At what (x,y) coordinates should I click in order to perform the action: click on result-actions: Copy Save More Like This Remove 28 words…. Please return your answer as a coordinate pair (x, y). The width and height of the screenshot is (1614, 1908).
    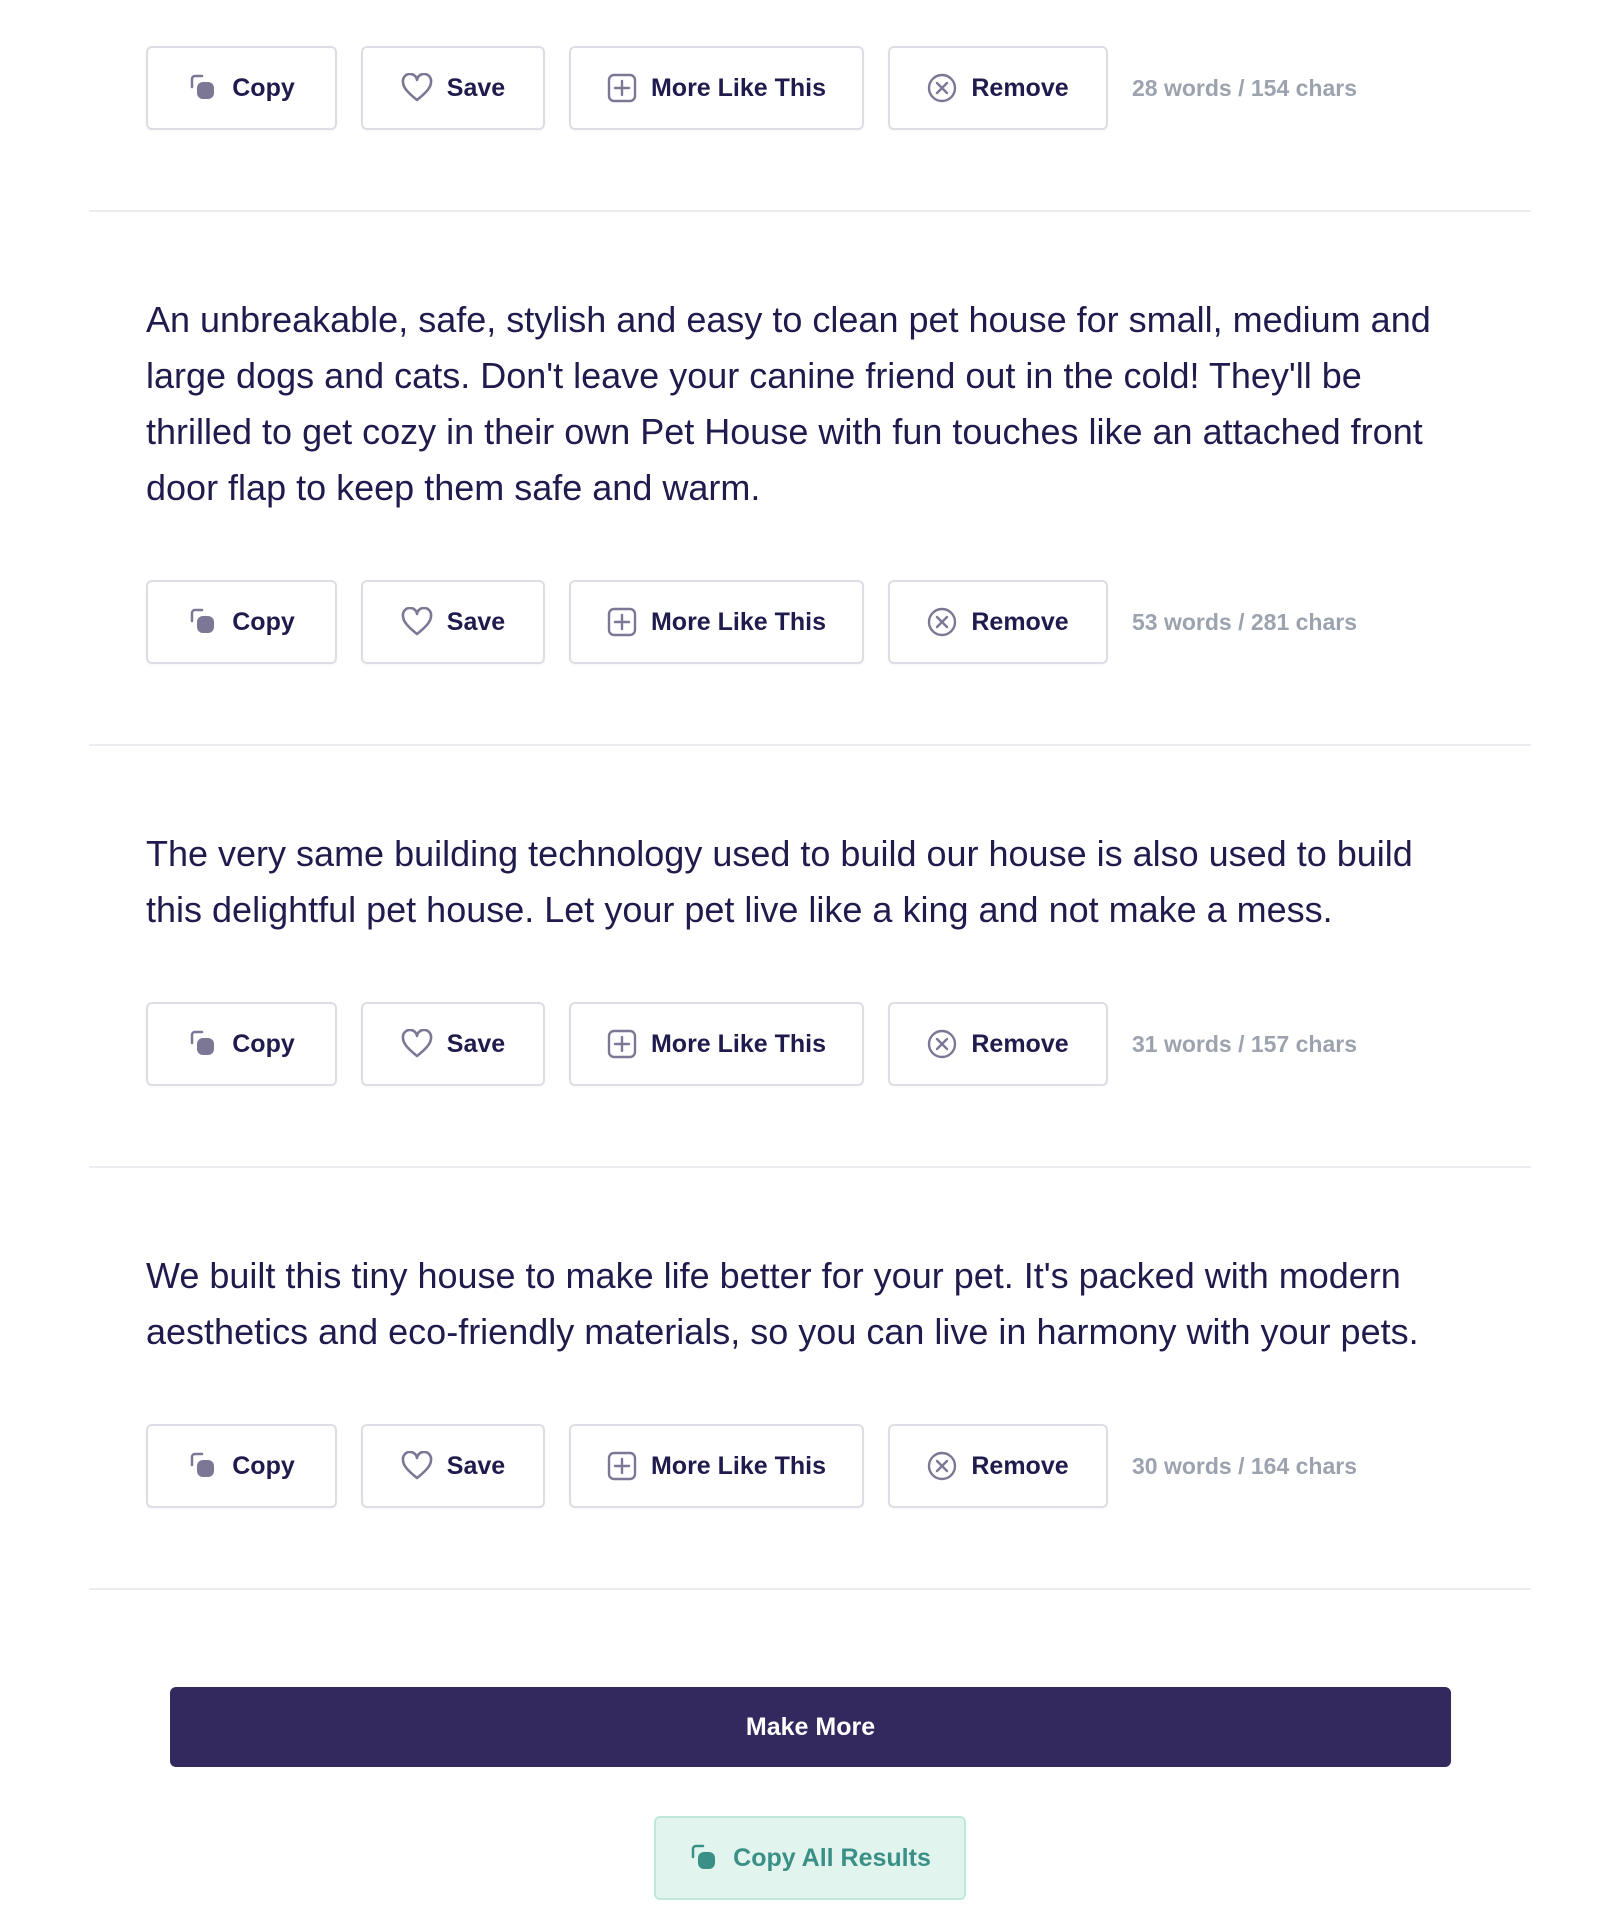
    Looking at the image, I should click on (751, 88).